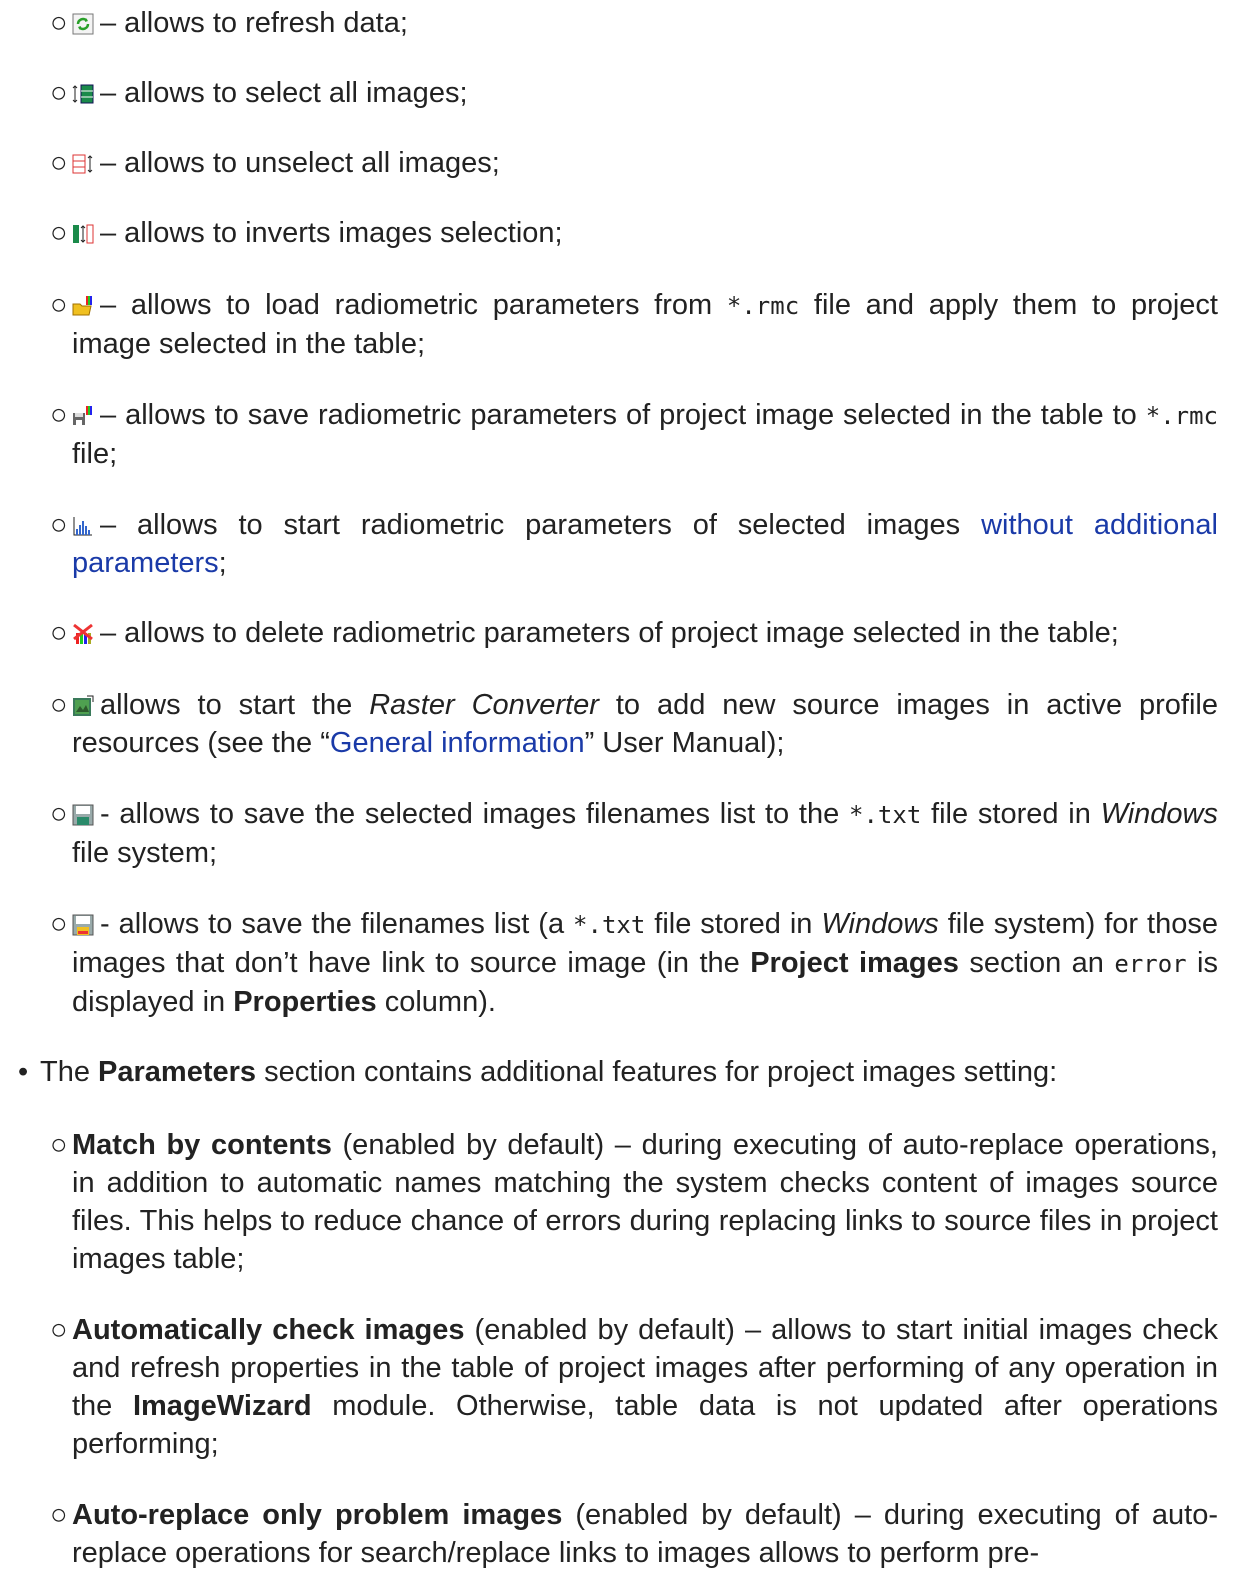 The image size is (1235, 1572). What do you see at coordinates (222, 563) in the screenshot?
I see `item-text-b: ;` at bounding box center [222, 563].